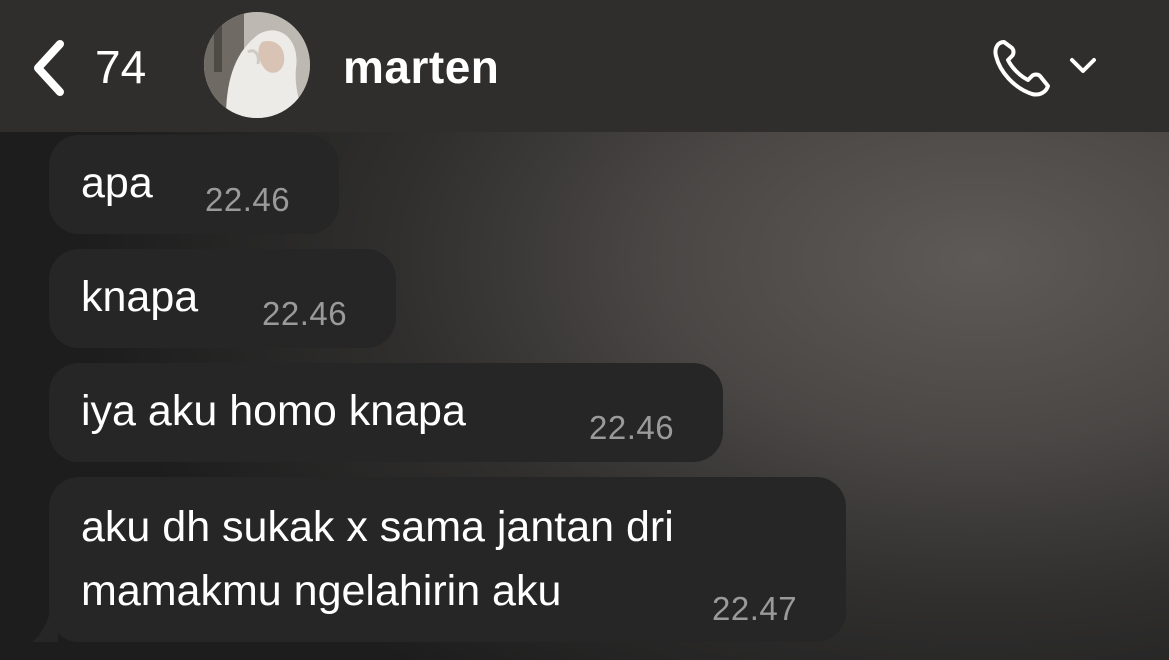  I want to click on chevron-down-icon, so click(1083, 65).